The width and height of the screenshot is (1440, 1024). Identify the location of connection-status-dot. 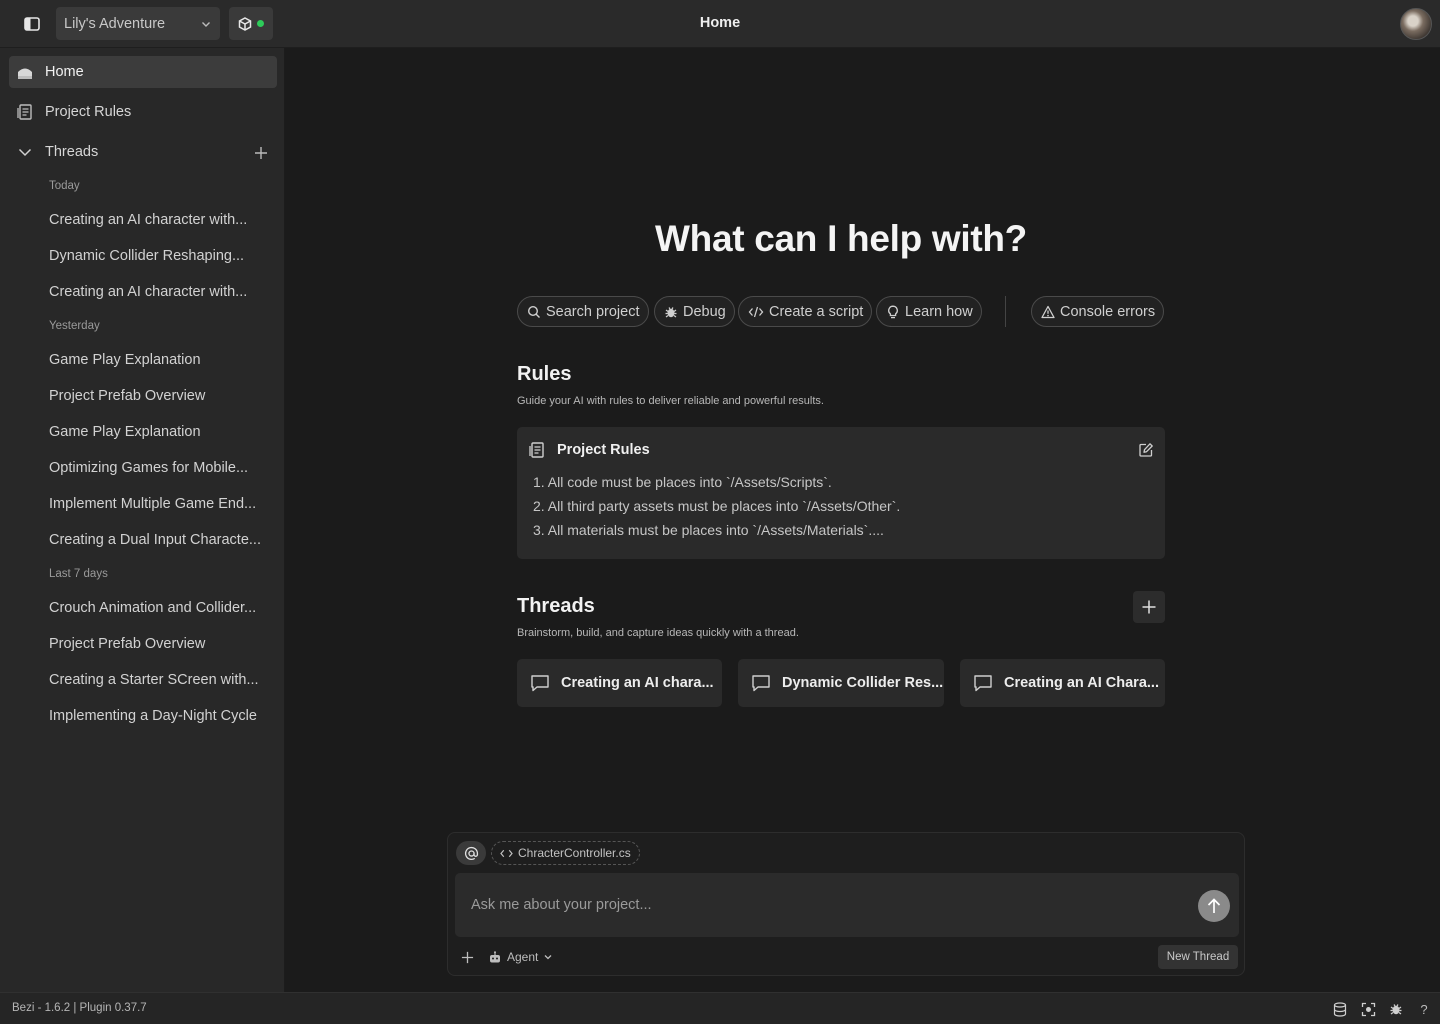
(260, 23).